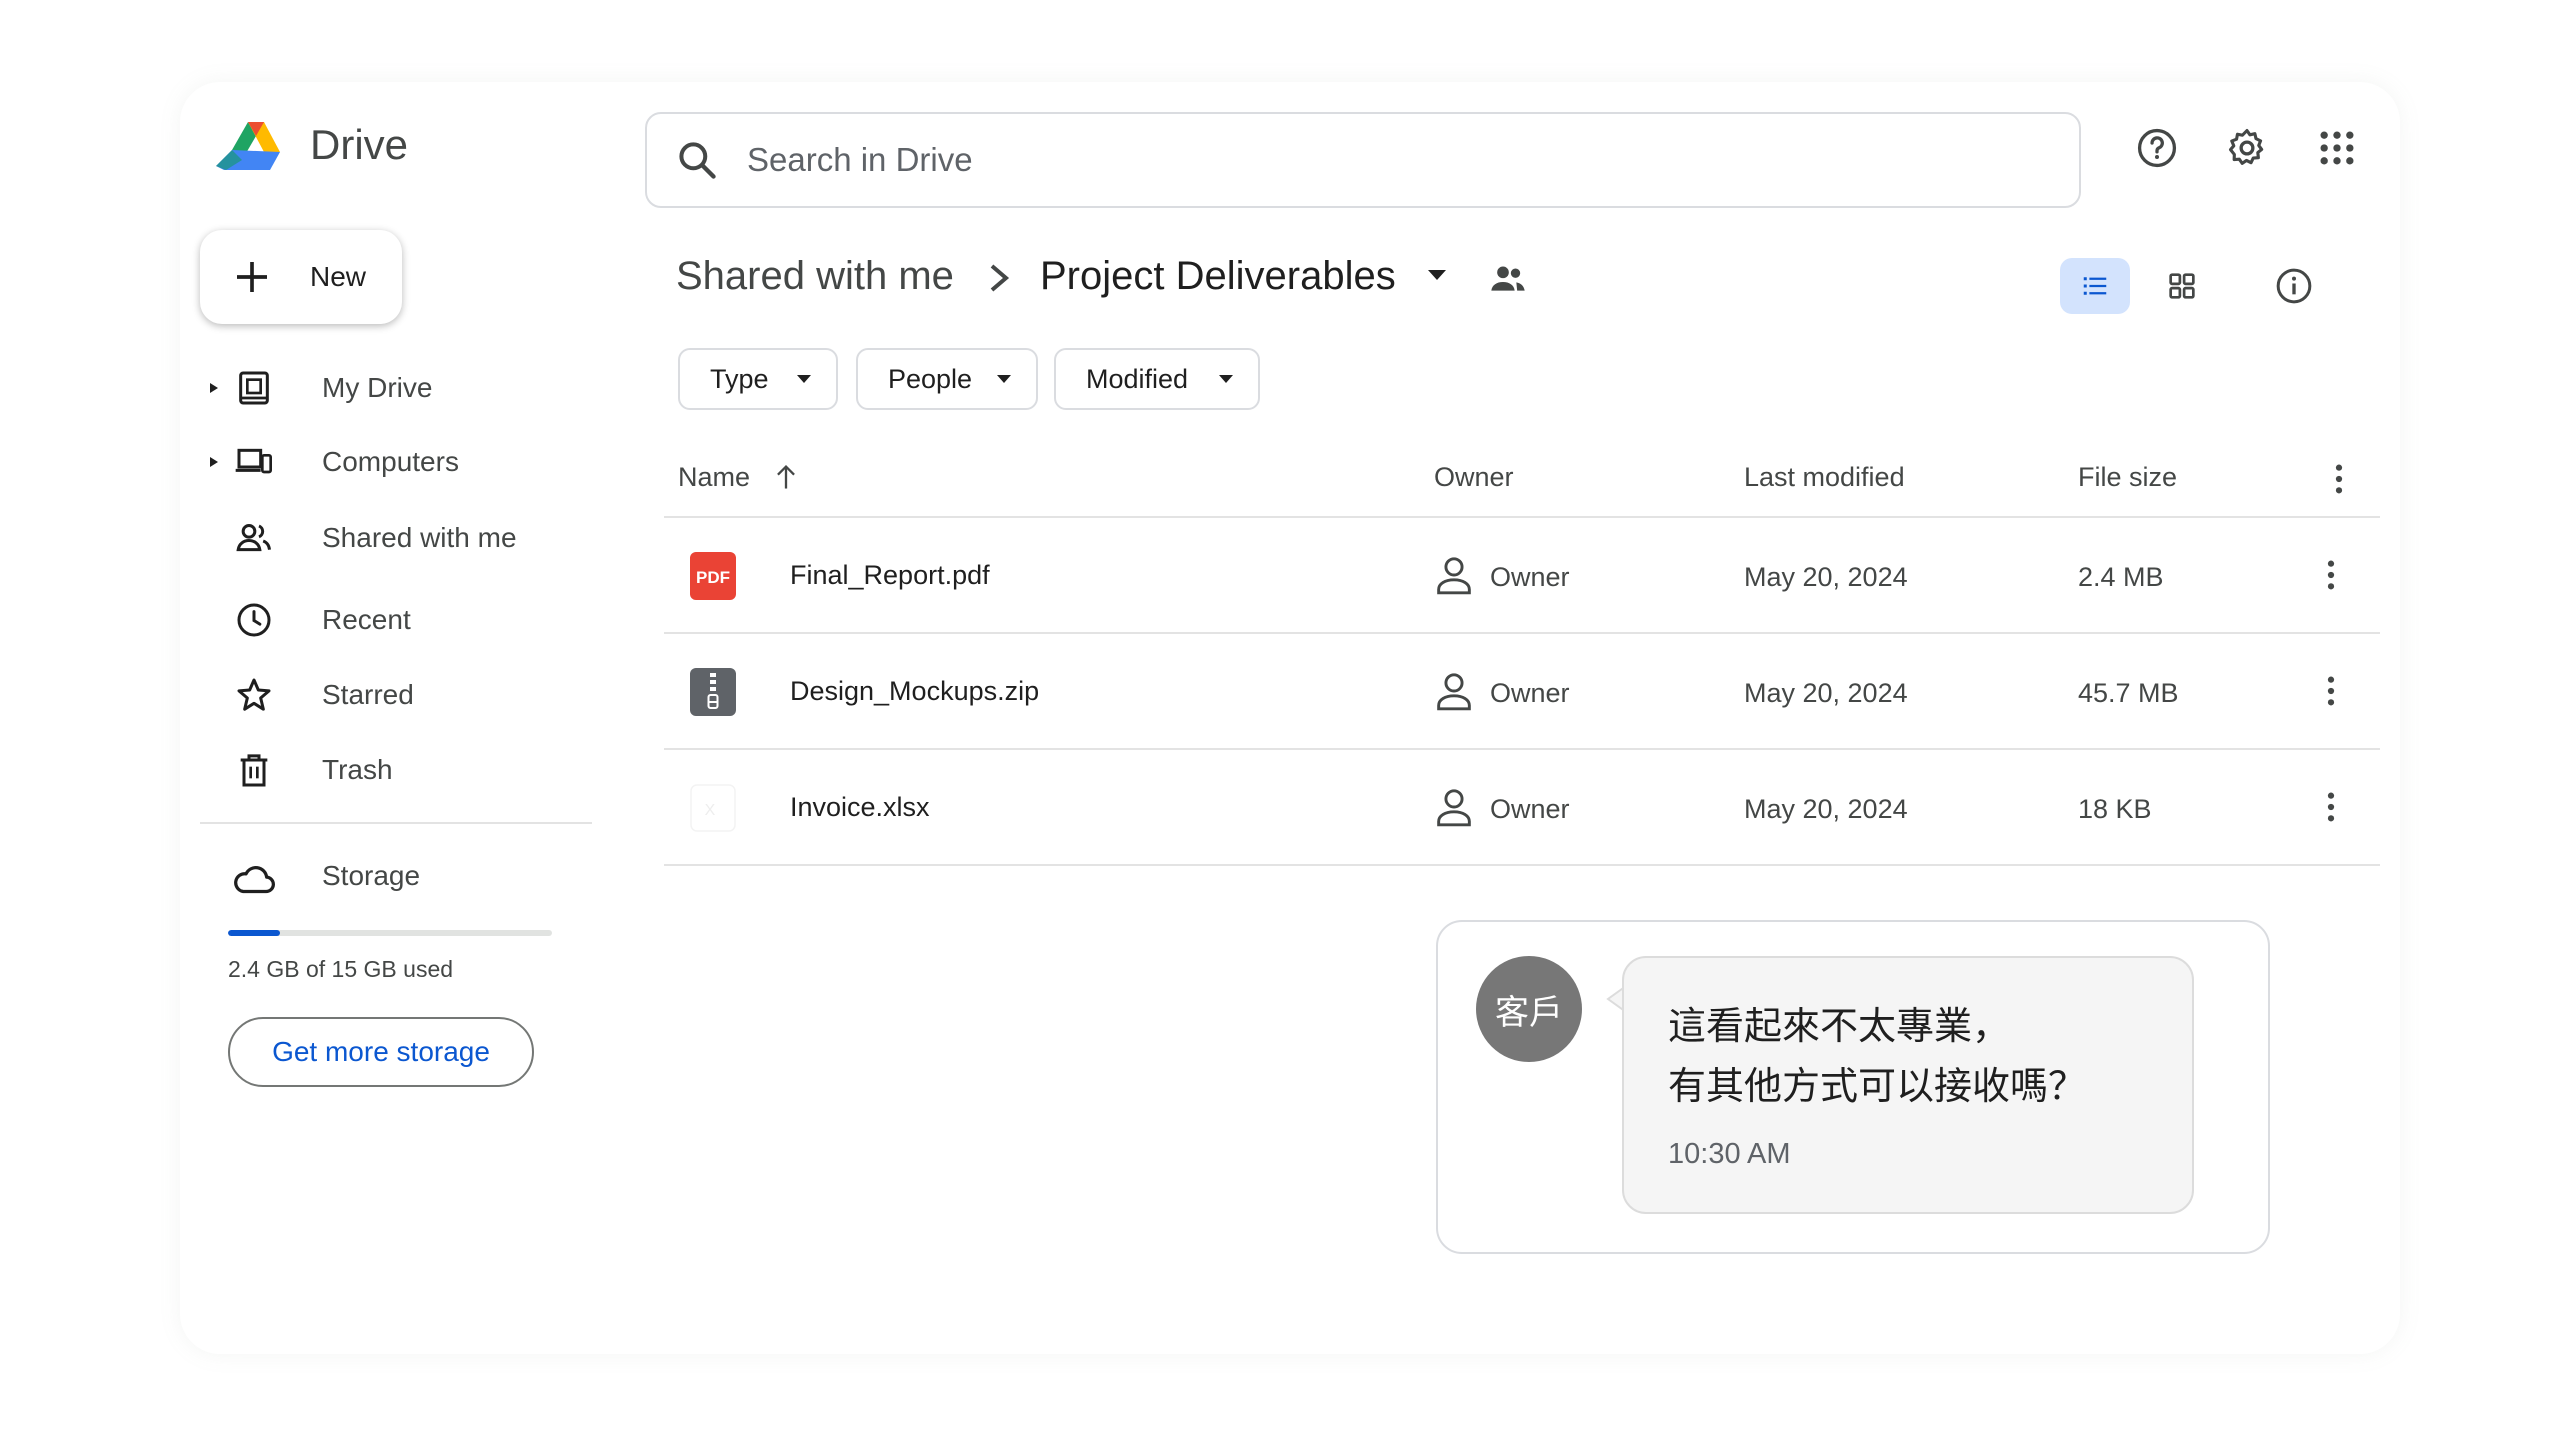 This screenshot has width=2560, height=1440. I want to click on sidebar-item-computers: Computers, so click(390, 462).